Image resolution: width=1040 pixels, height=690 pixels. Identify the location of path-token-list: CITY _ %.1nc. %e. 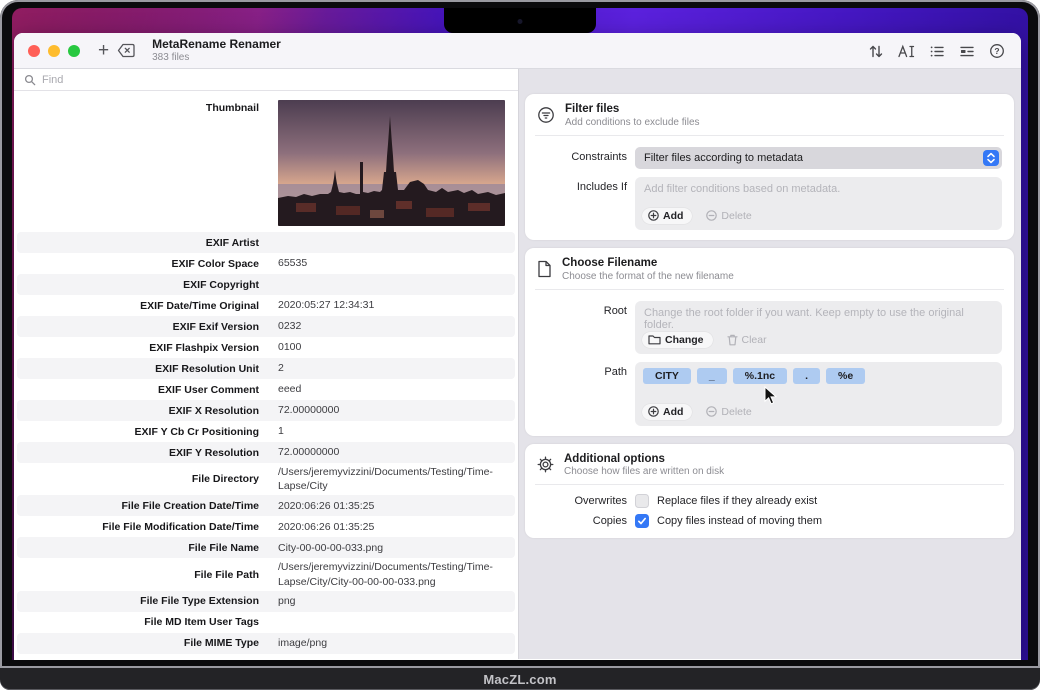
(818, 373).